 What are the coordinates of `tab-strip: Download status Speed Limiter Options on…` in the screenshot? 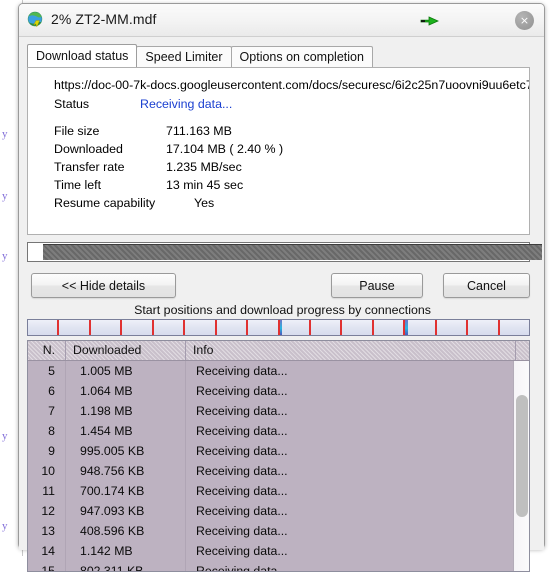 It's located at (199, 56).